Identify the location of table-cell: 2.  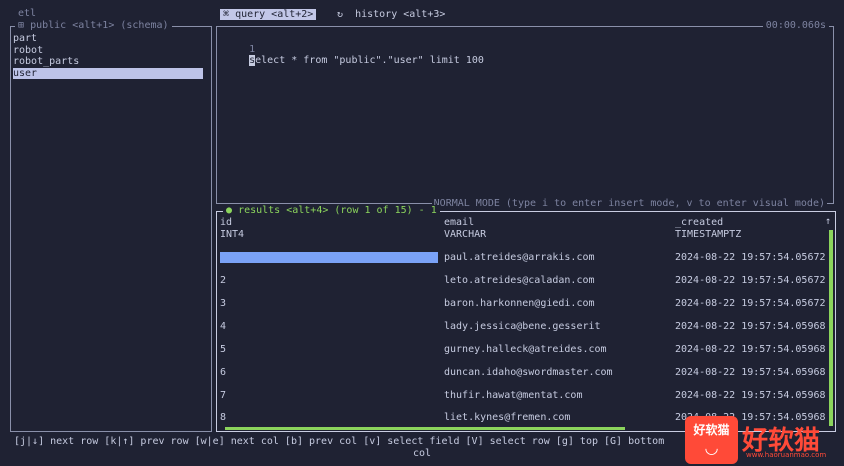
(223, 280).